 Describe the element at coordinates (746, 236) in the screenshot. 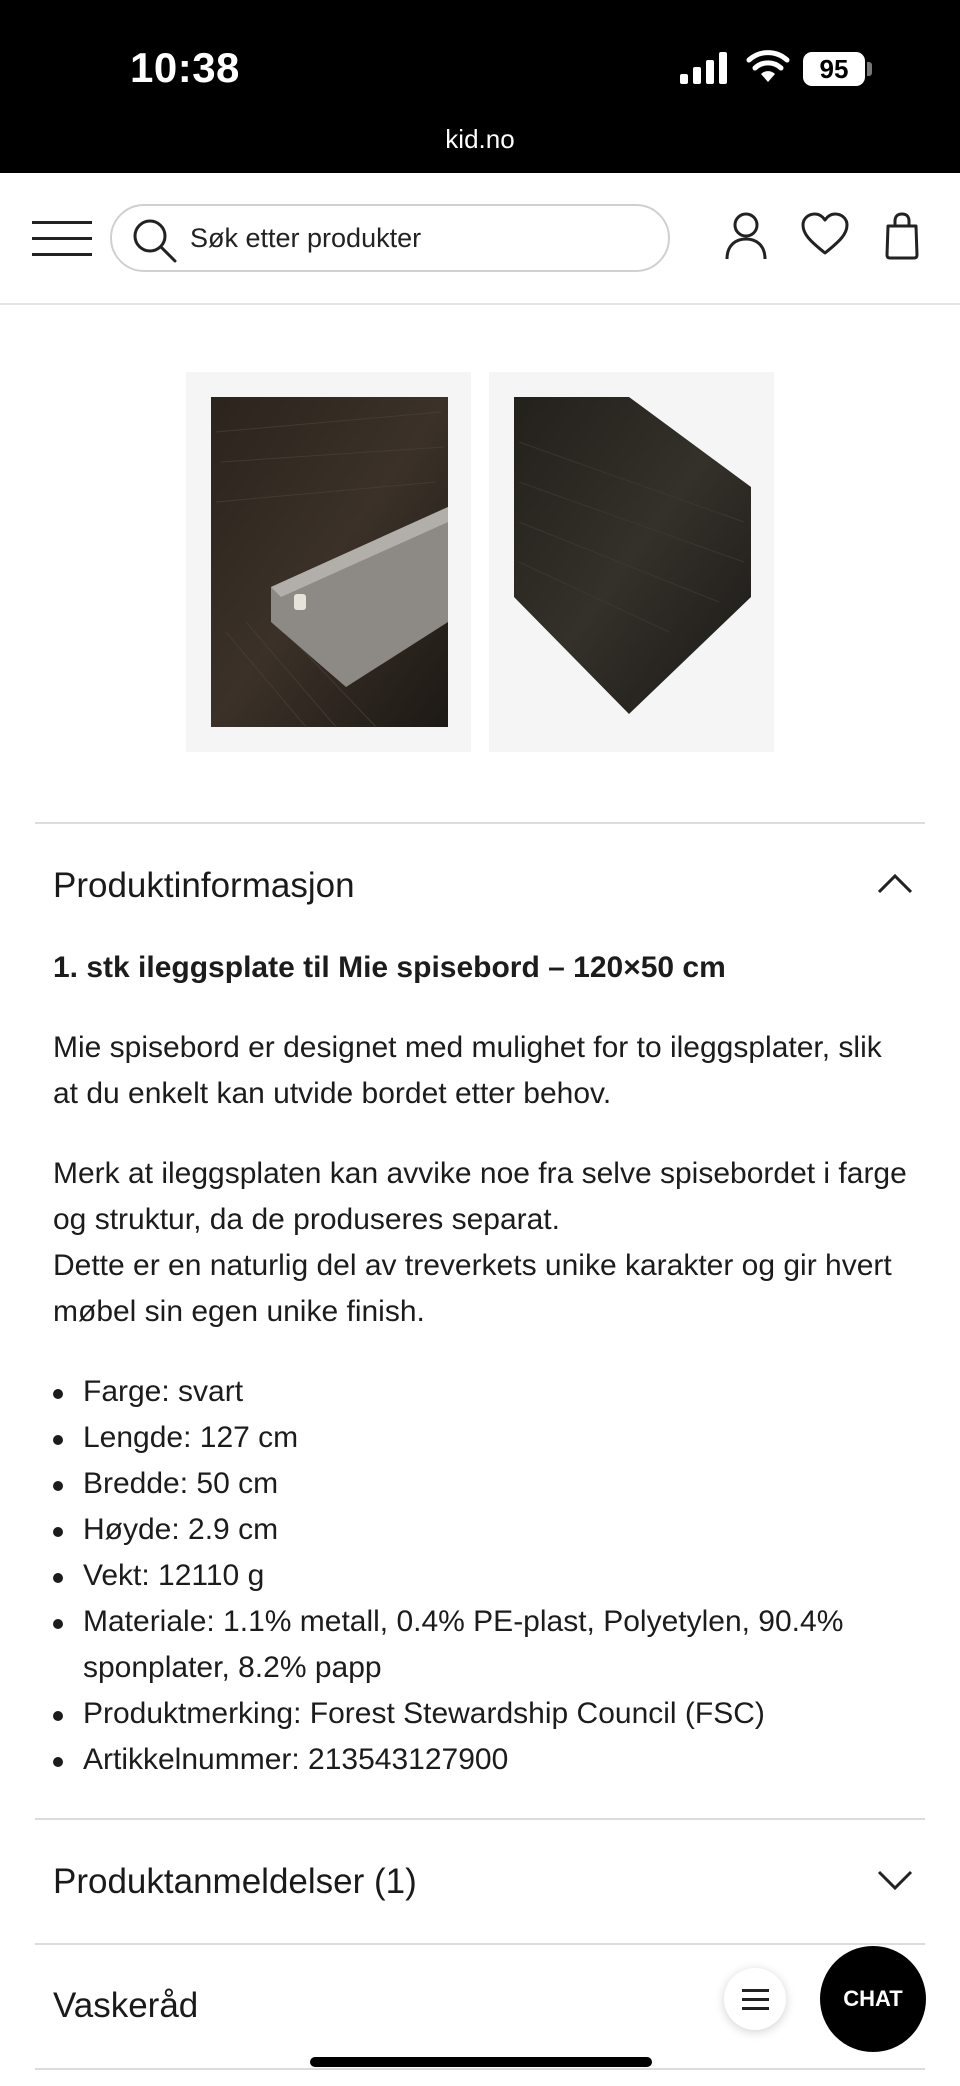

I see `user-icon` at that location.